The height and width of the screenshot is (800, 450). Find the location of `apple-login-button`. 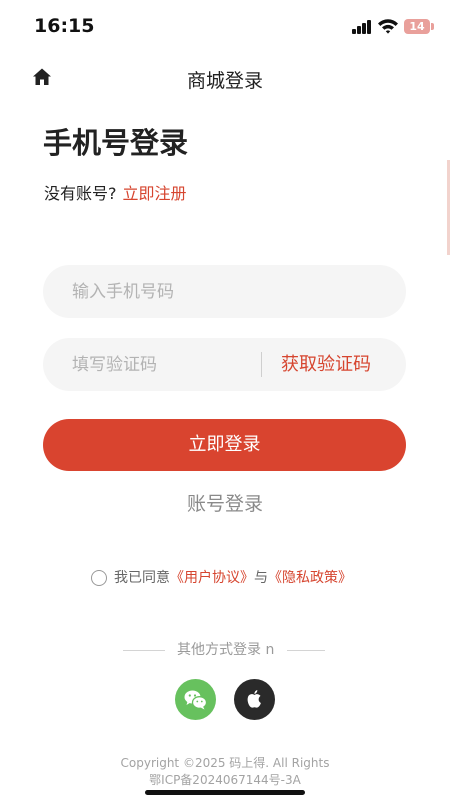

apple-login-button is located at coordinates (254, 699).